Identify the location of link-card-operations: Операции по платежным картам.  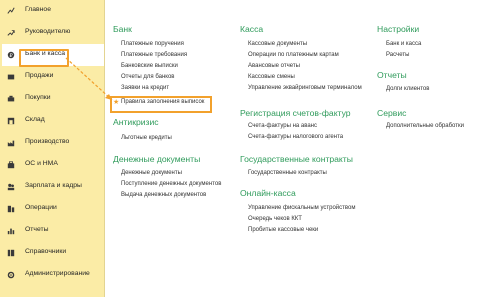
(293, 55).